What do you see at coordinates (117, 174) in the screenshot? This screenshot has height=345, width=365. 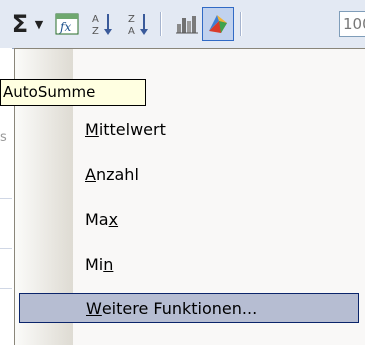 I see `menu-item-label: nzahl` at bounding box center [117, 174].